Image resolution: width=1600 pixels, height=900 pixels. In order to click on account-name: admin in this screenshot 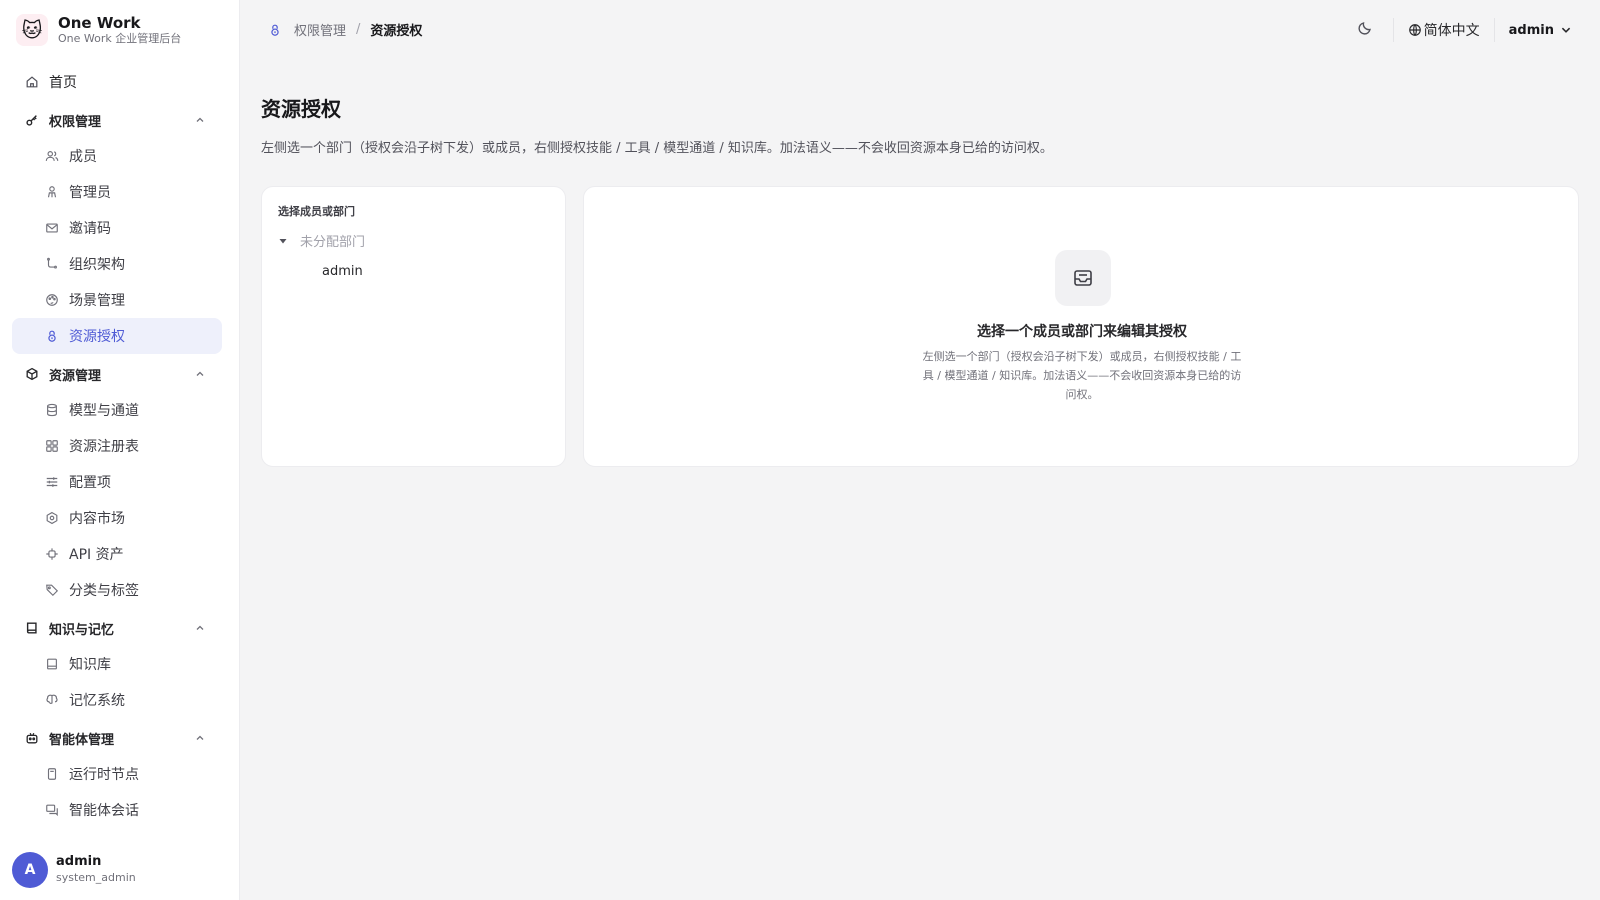, I will do `click(1531, 30)`.